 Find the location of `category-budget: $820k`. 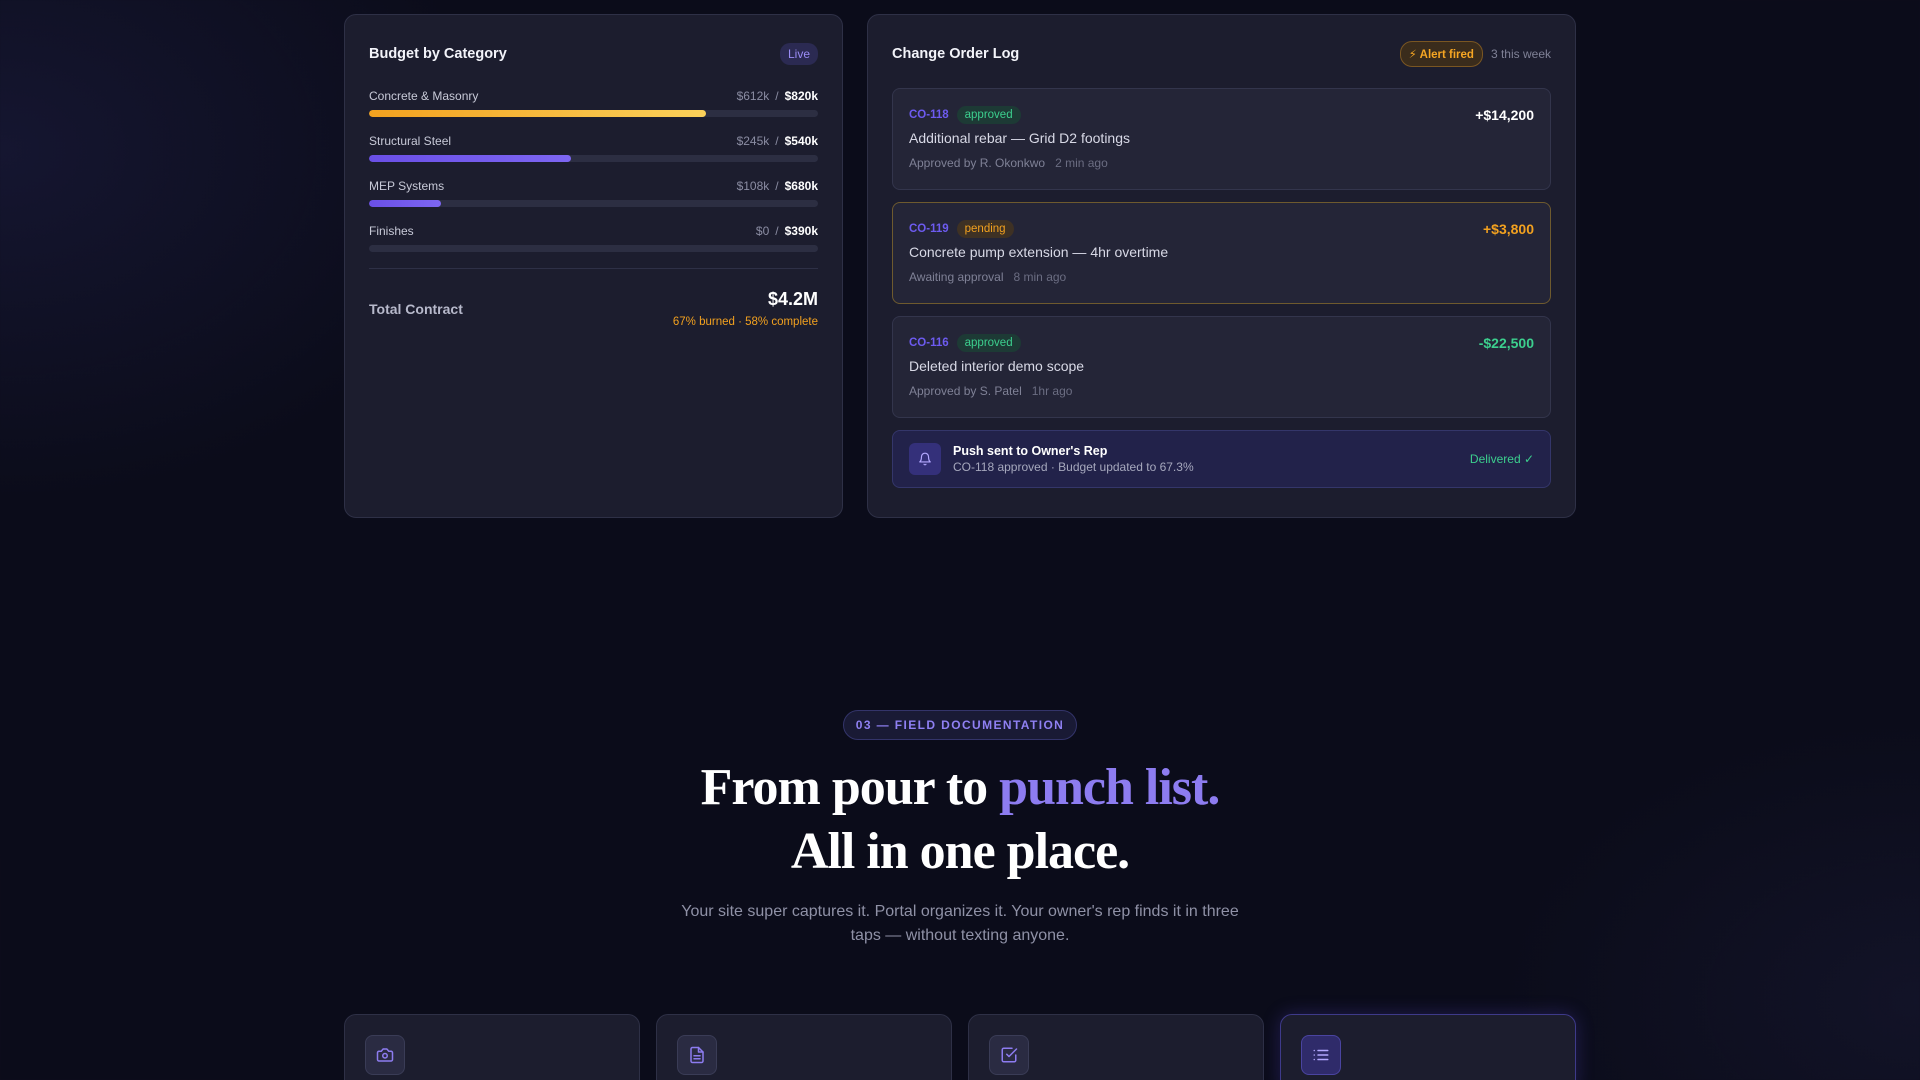

category-budget: $820k is located at coordinates (801, 96).